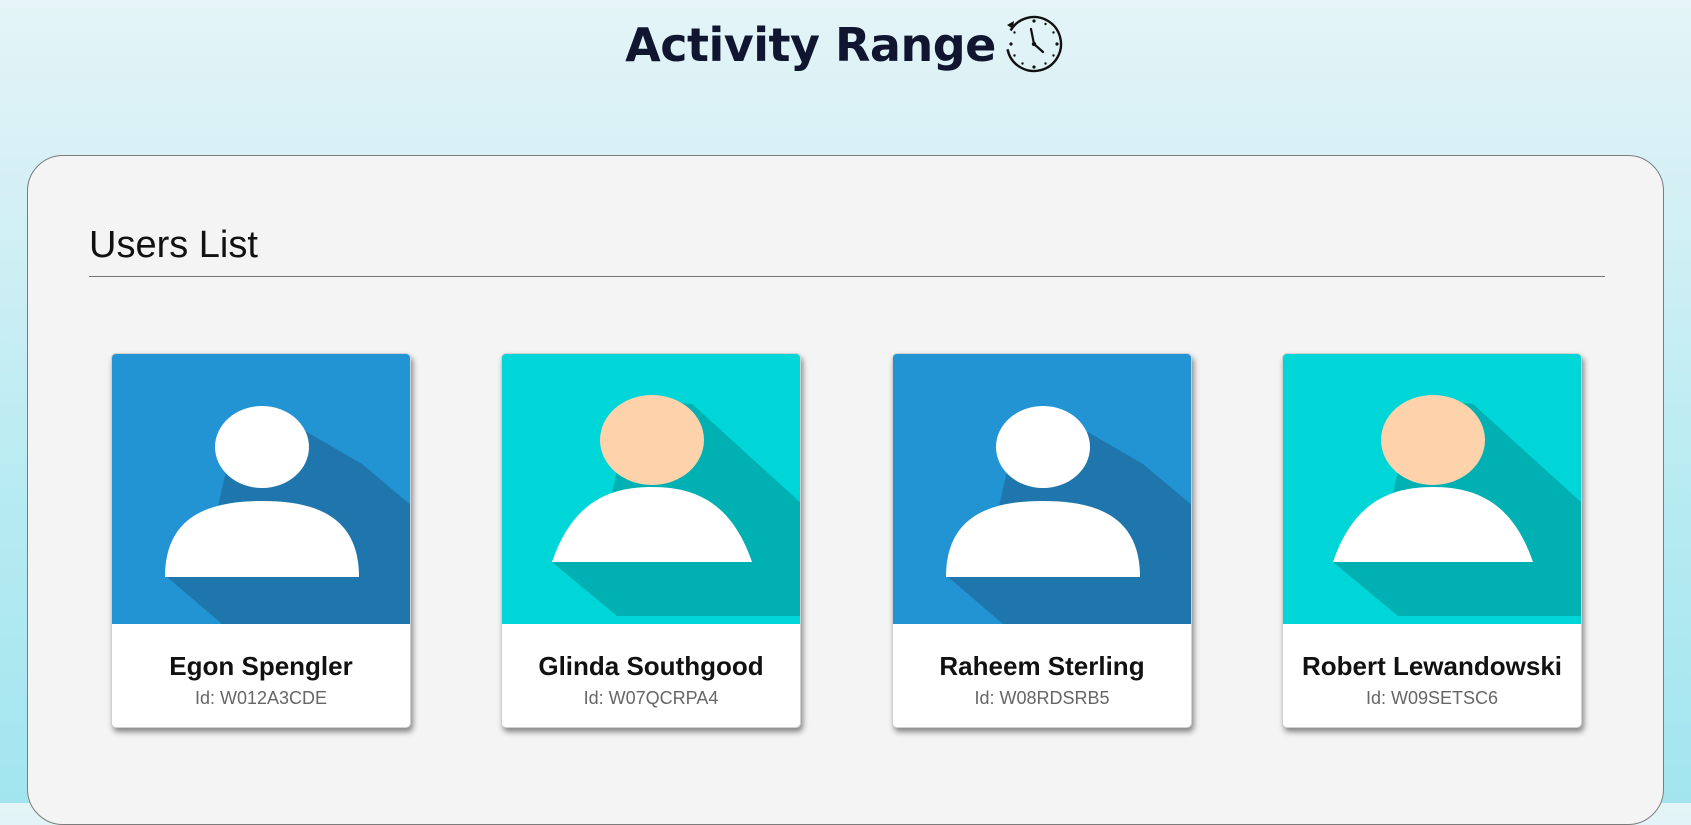  I want to click on user-name: Raheem Sterling, so click(1042, 666).